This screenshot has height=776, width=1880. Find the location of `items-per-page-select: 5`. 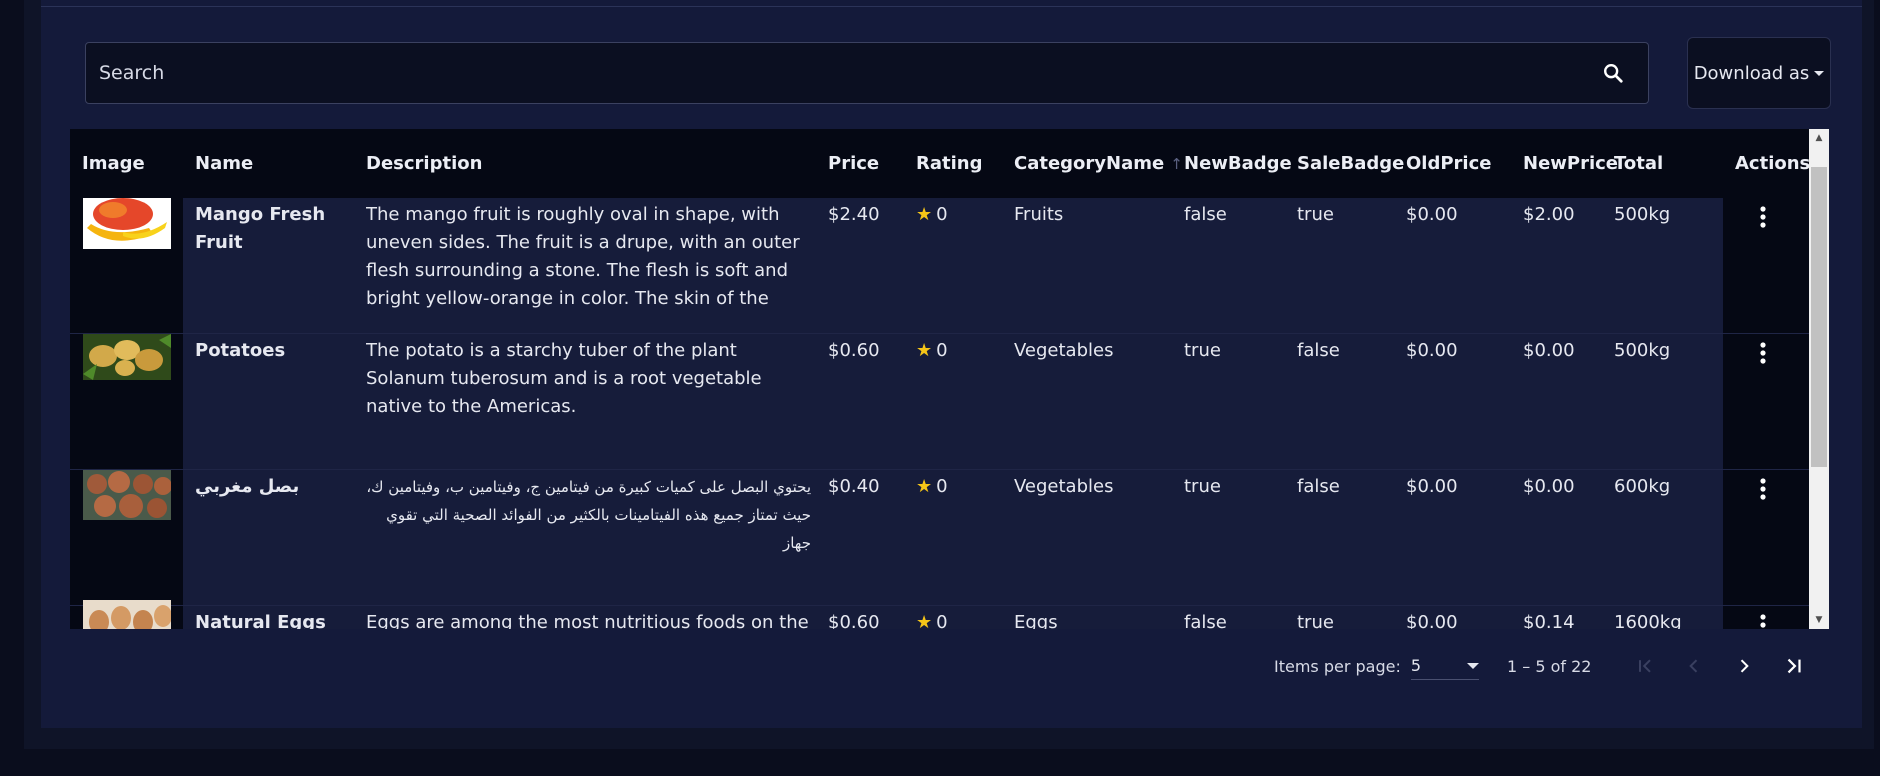

items-per-page-select: 5 is located at coordinates (1444, 666).